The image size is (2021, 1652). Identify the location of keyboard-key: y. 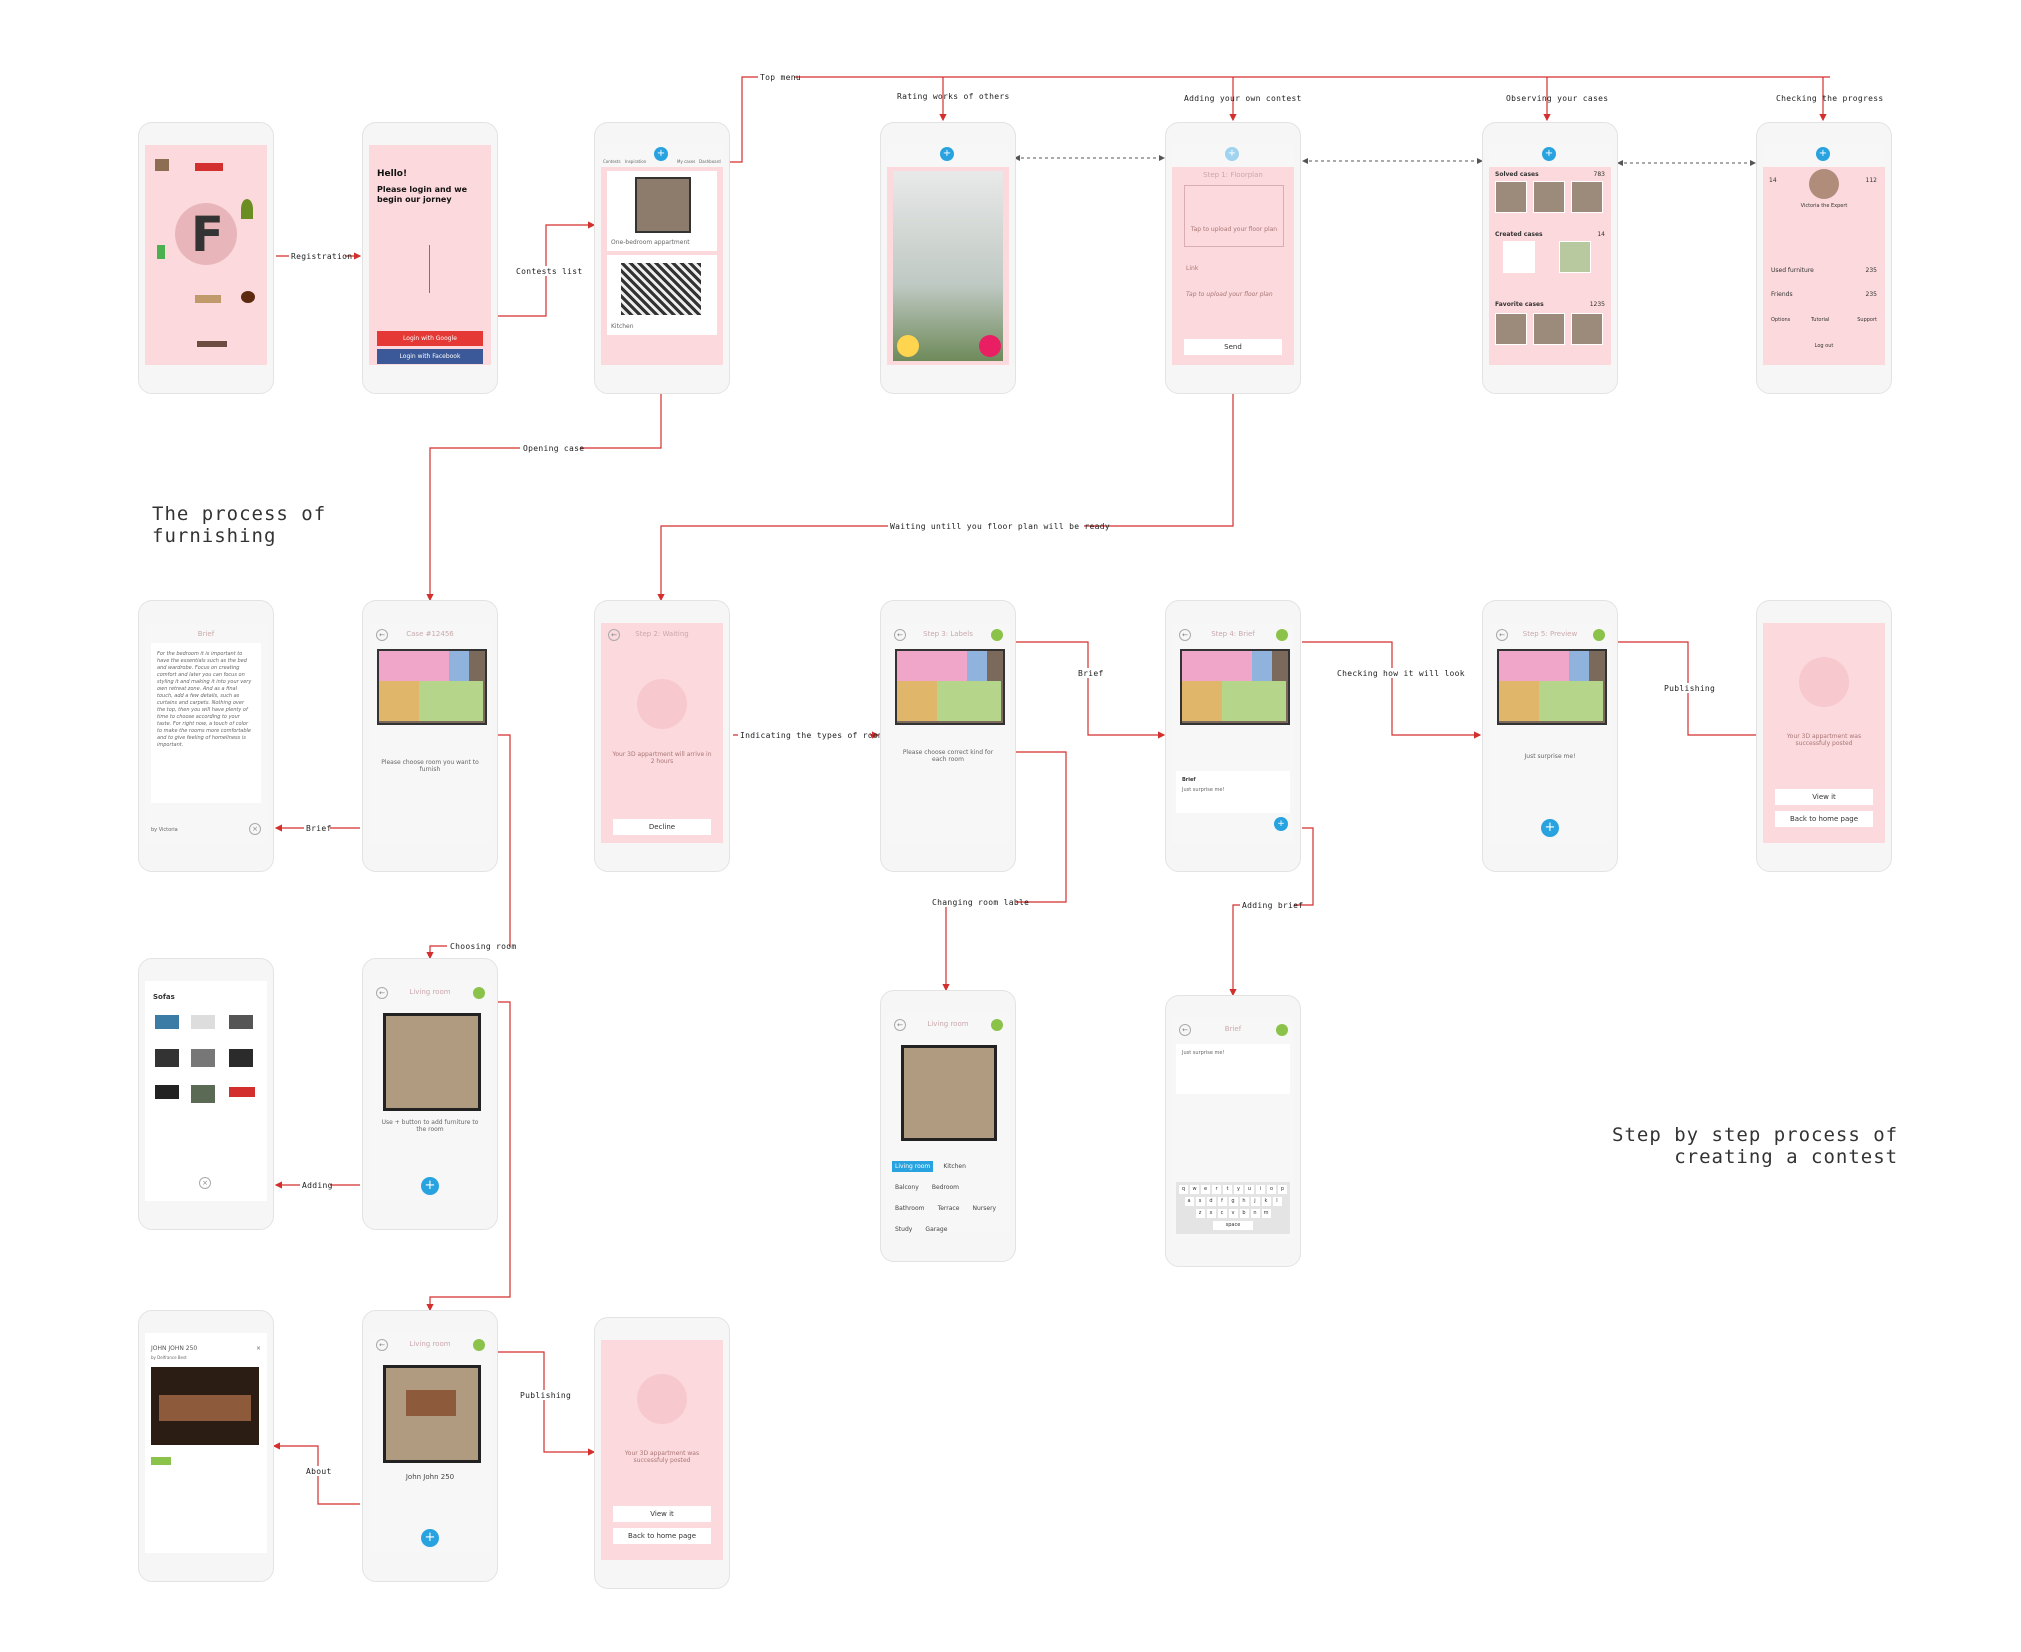
(1238, 1189).